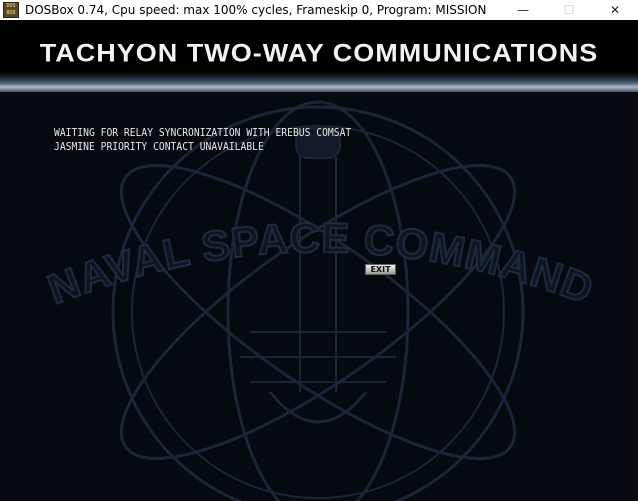 Image resolution: width=638 pixels, height=501 pixels. I want to click on emblem-bars, so click(318, 357).